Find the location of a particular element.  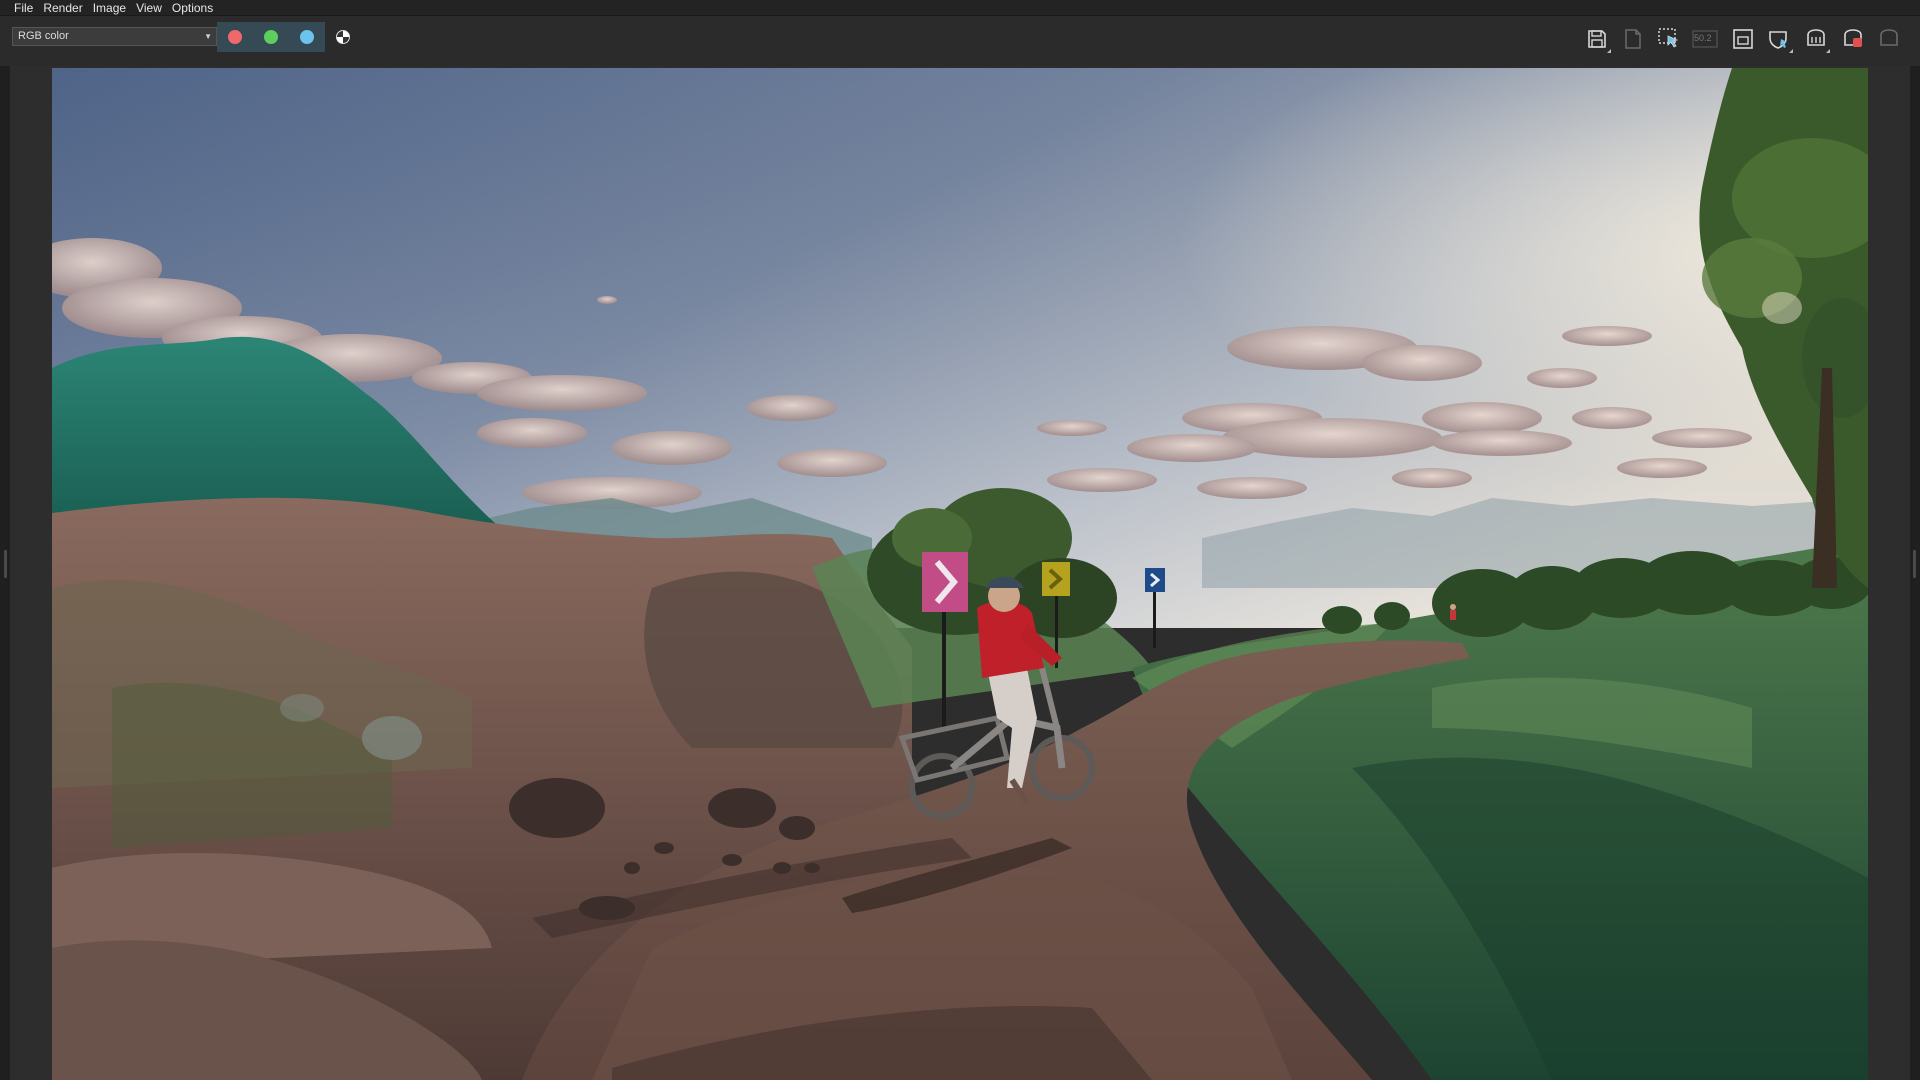

right-panel-edge is located at coordinates (1915, 573).